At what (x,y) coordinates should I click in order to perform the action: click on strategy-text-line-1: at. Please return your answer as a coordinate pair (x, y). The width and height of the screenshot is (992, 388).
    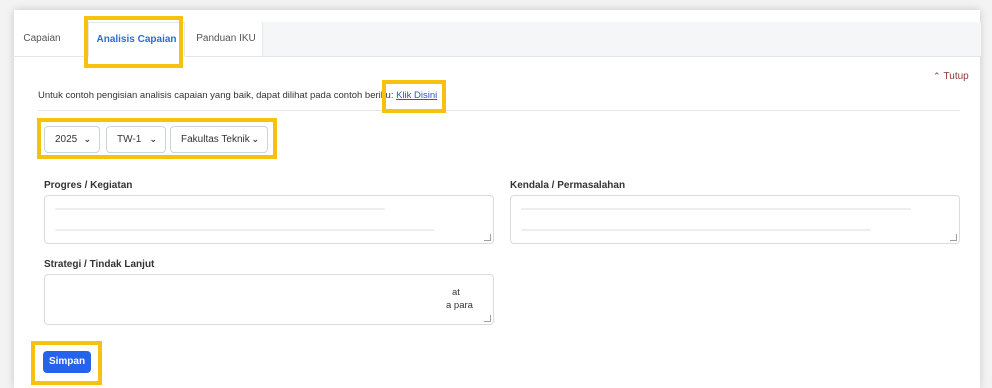
    Looking at the image, I should click on (456, 292).